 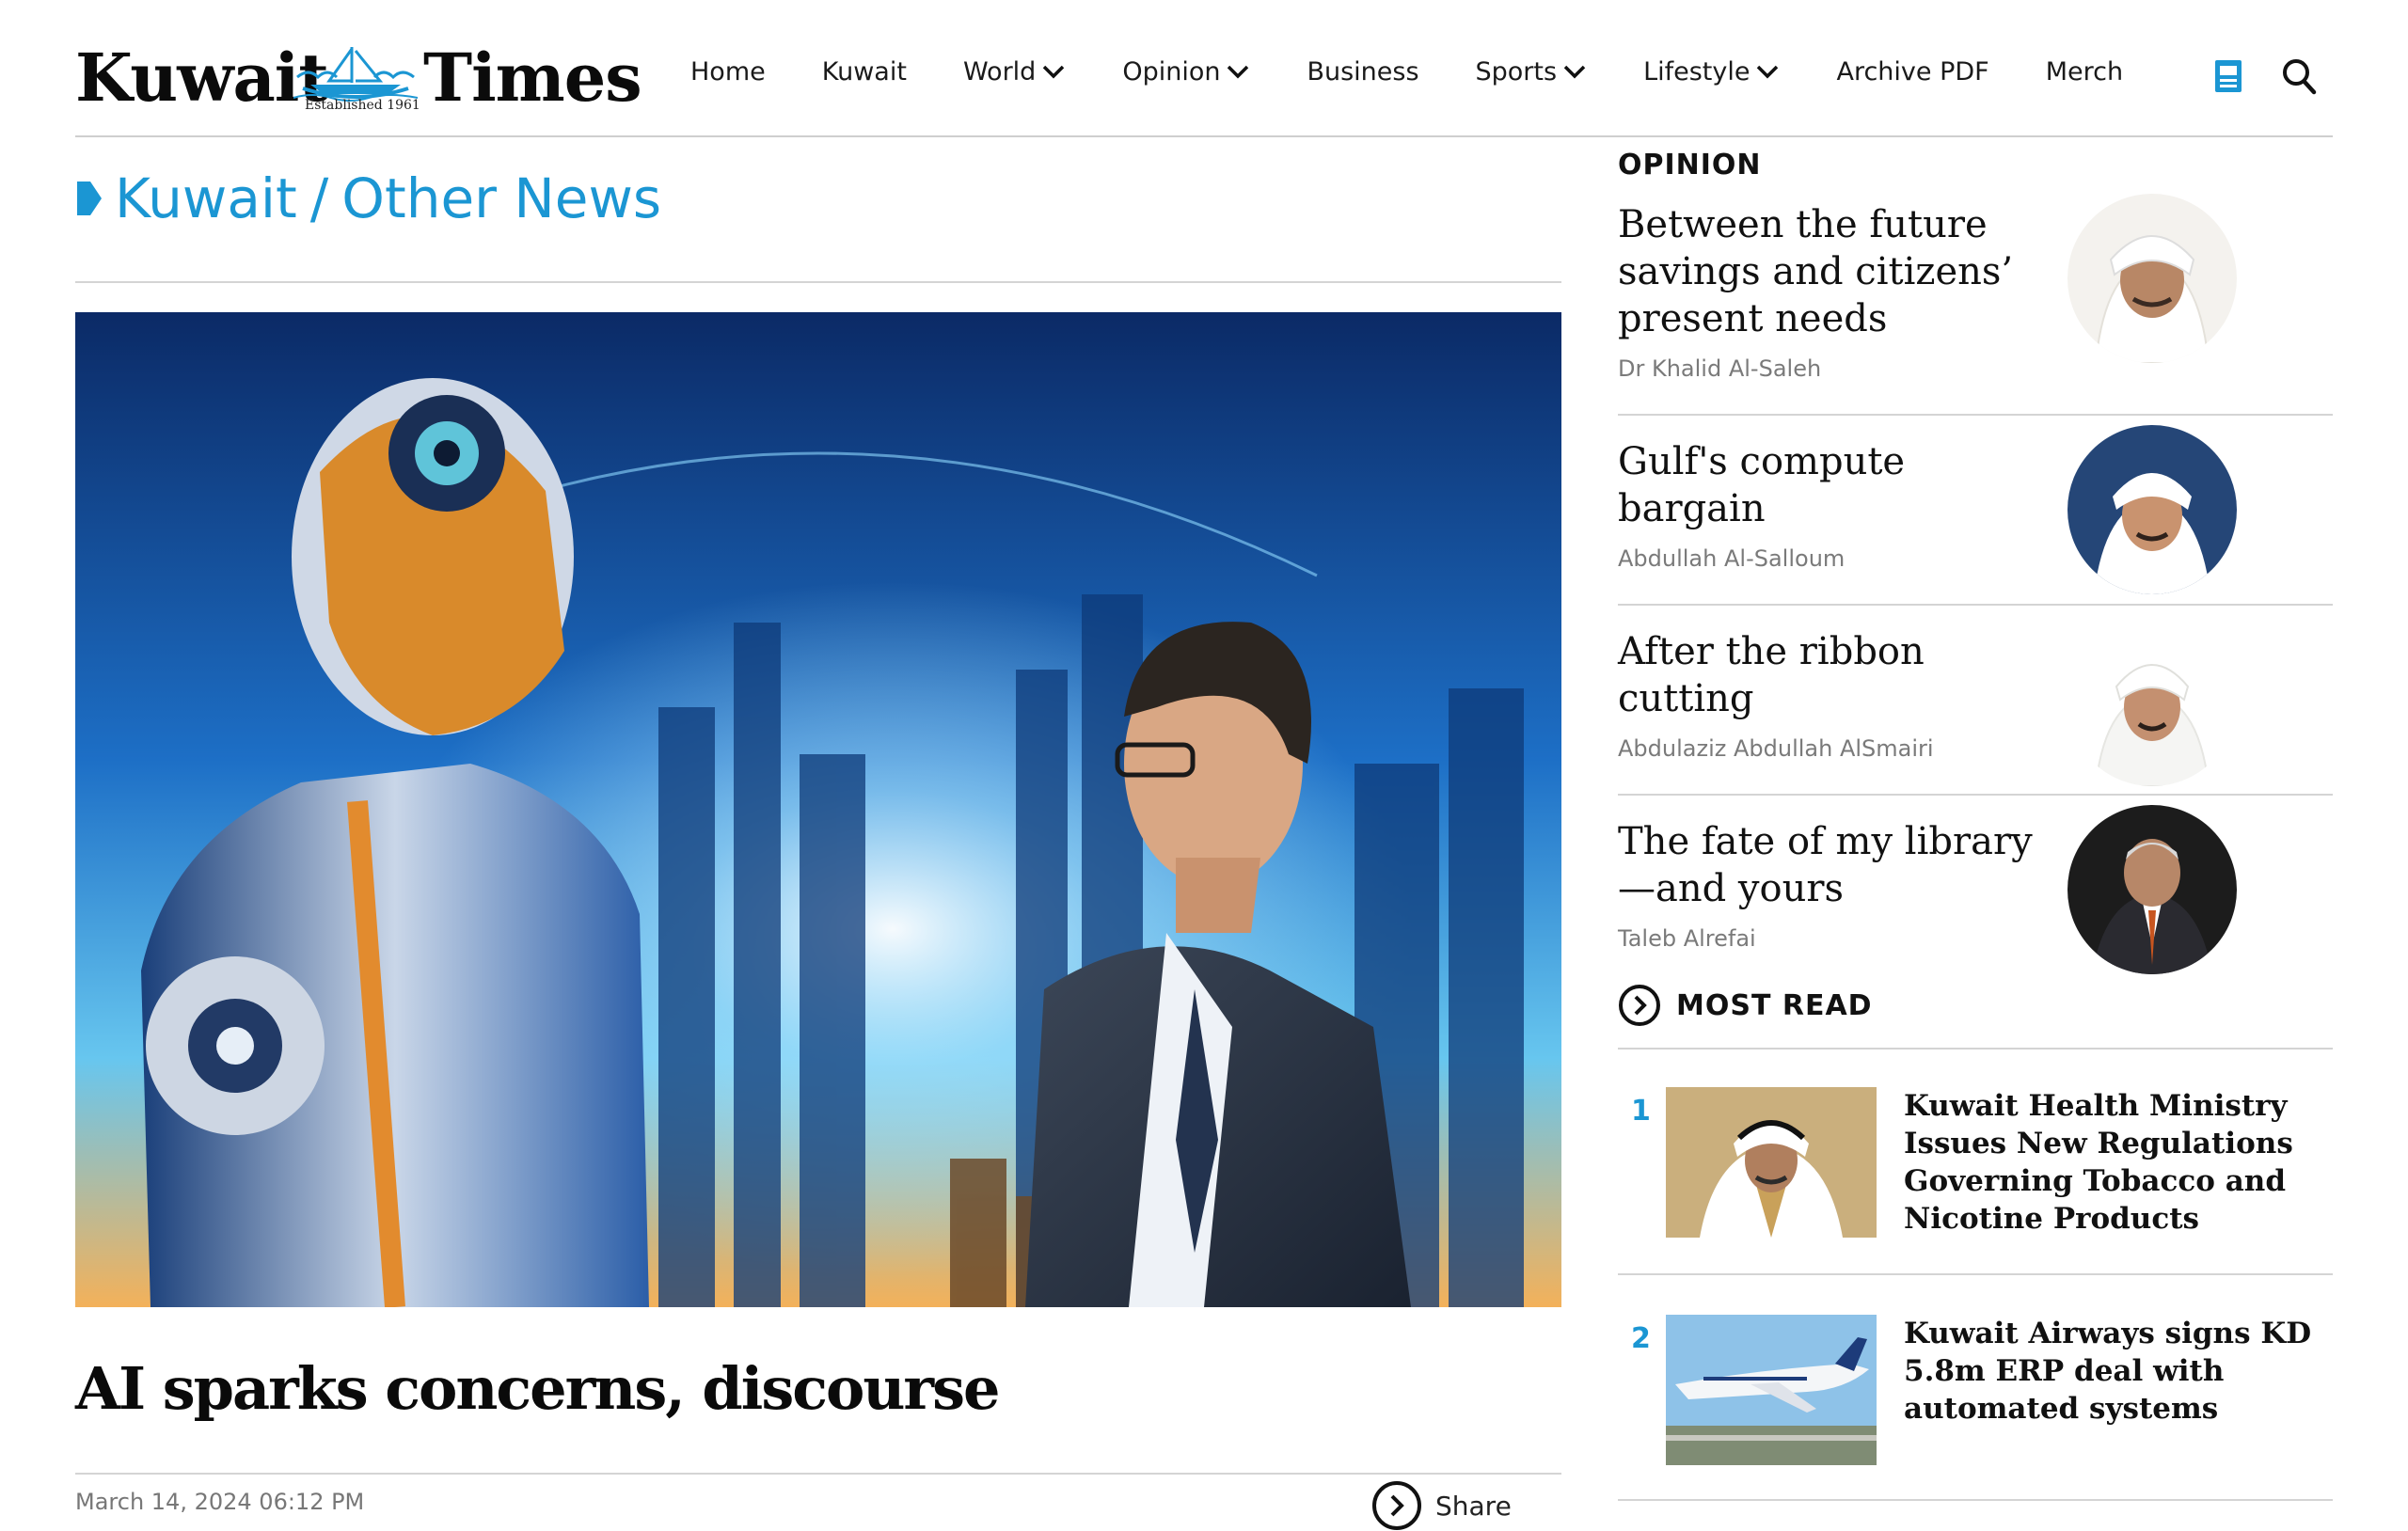 I want to click on nav-item-lifestyle: Lifestyle, so click(x=1712, y=72).